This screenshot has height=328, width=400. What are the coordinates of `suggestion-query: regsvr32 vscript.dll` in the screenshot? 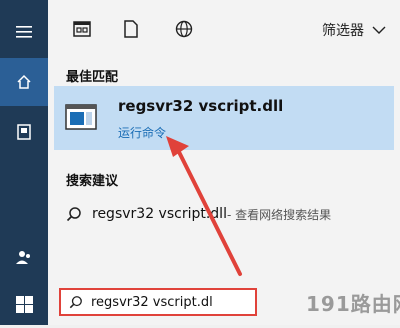 It's located at (159, 214).